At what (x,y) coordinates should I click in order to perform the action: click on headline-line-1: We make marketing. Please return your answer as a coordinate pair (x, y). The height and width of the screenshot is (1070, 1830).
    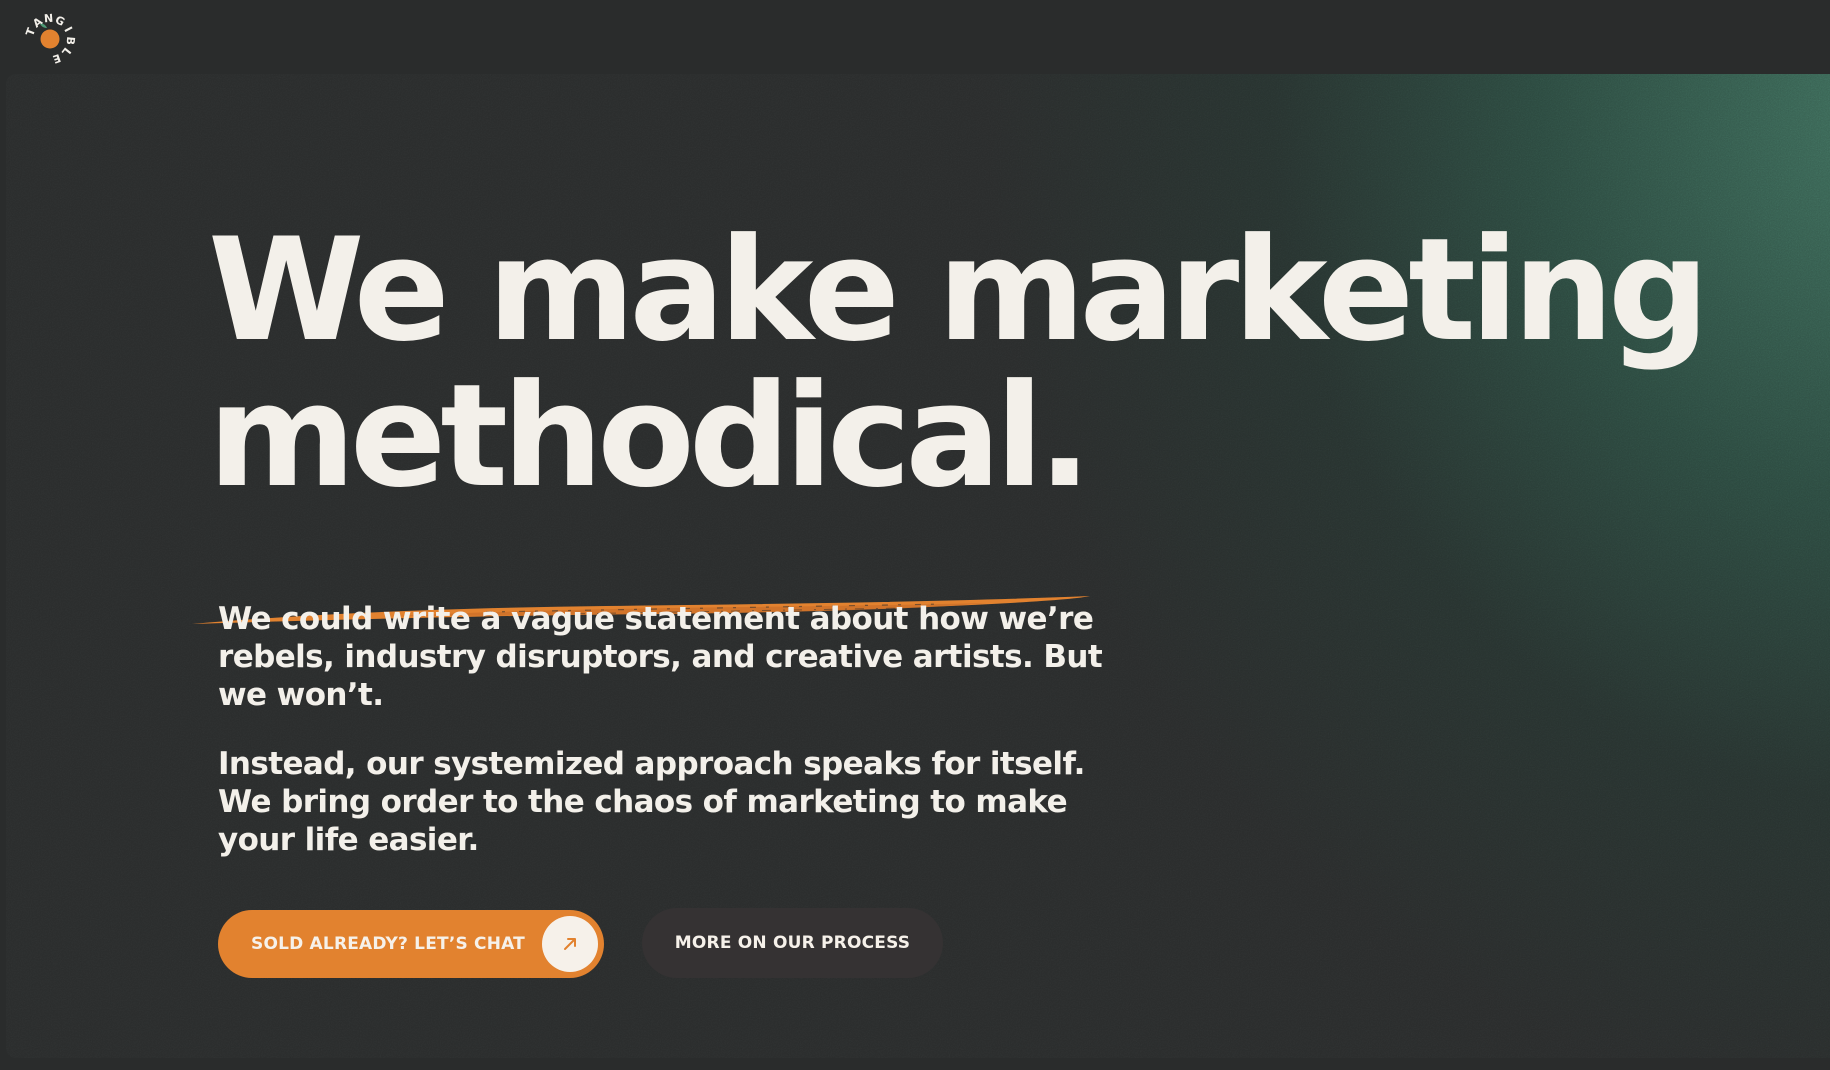
    Looking at the image, I should click on (958, 290).